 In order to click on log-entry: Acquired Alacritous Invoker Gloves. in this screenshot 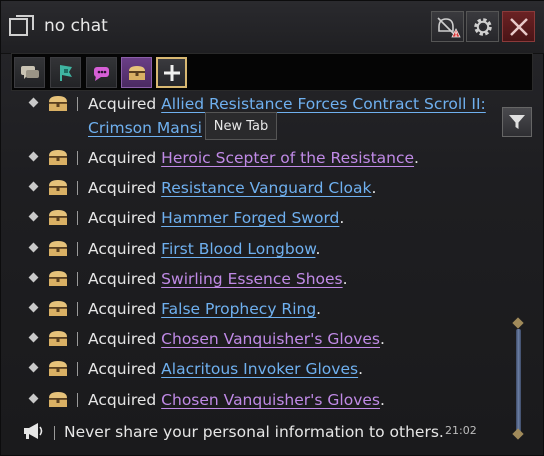, I will do `click(256, 369)`.